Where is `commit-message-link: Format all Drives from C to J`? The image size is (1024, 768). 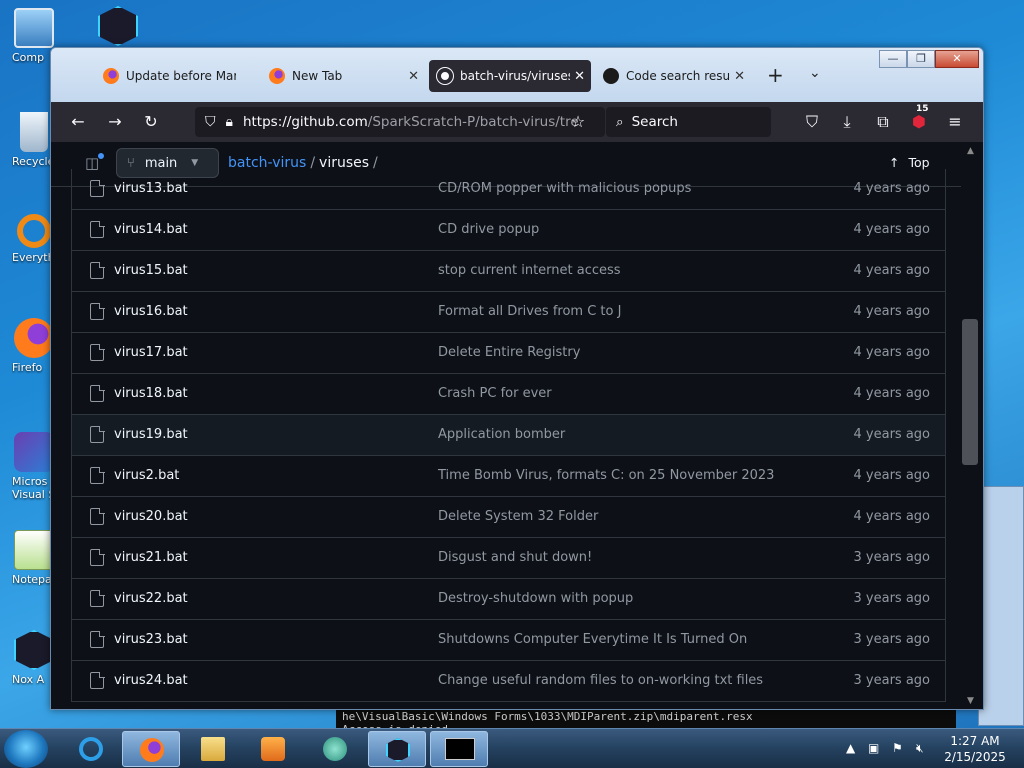
commit-message-link: Format all Drives from C to J is located at coordinates (529, 311).